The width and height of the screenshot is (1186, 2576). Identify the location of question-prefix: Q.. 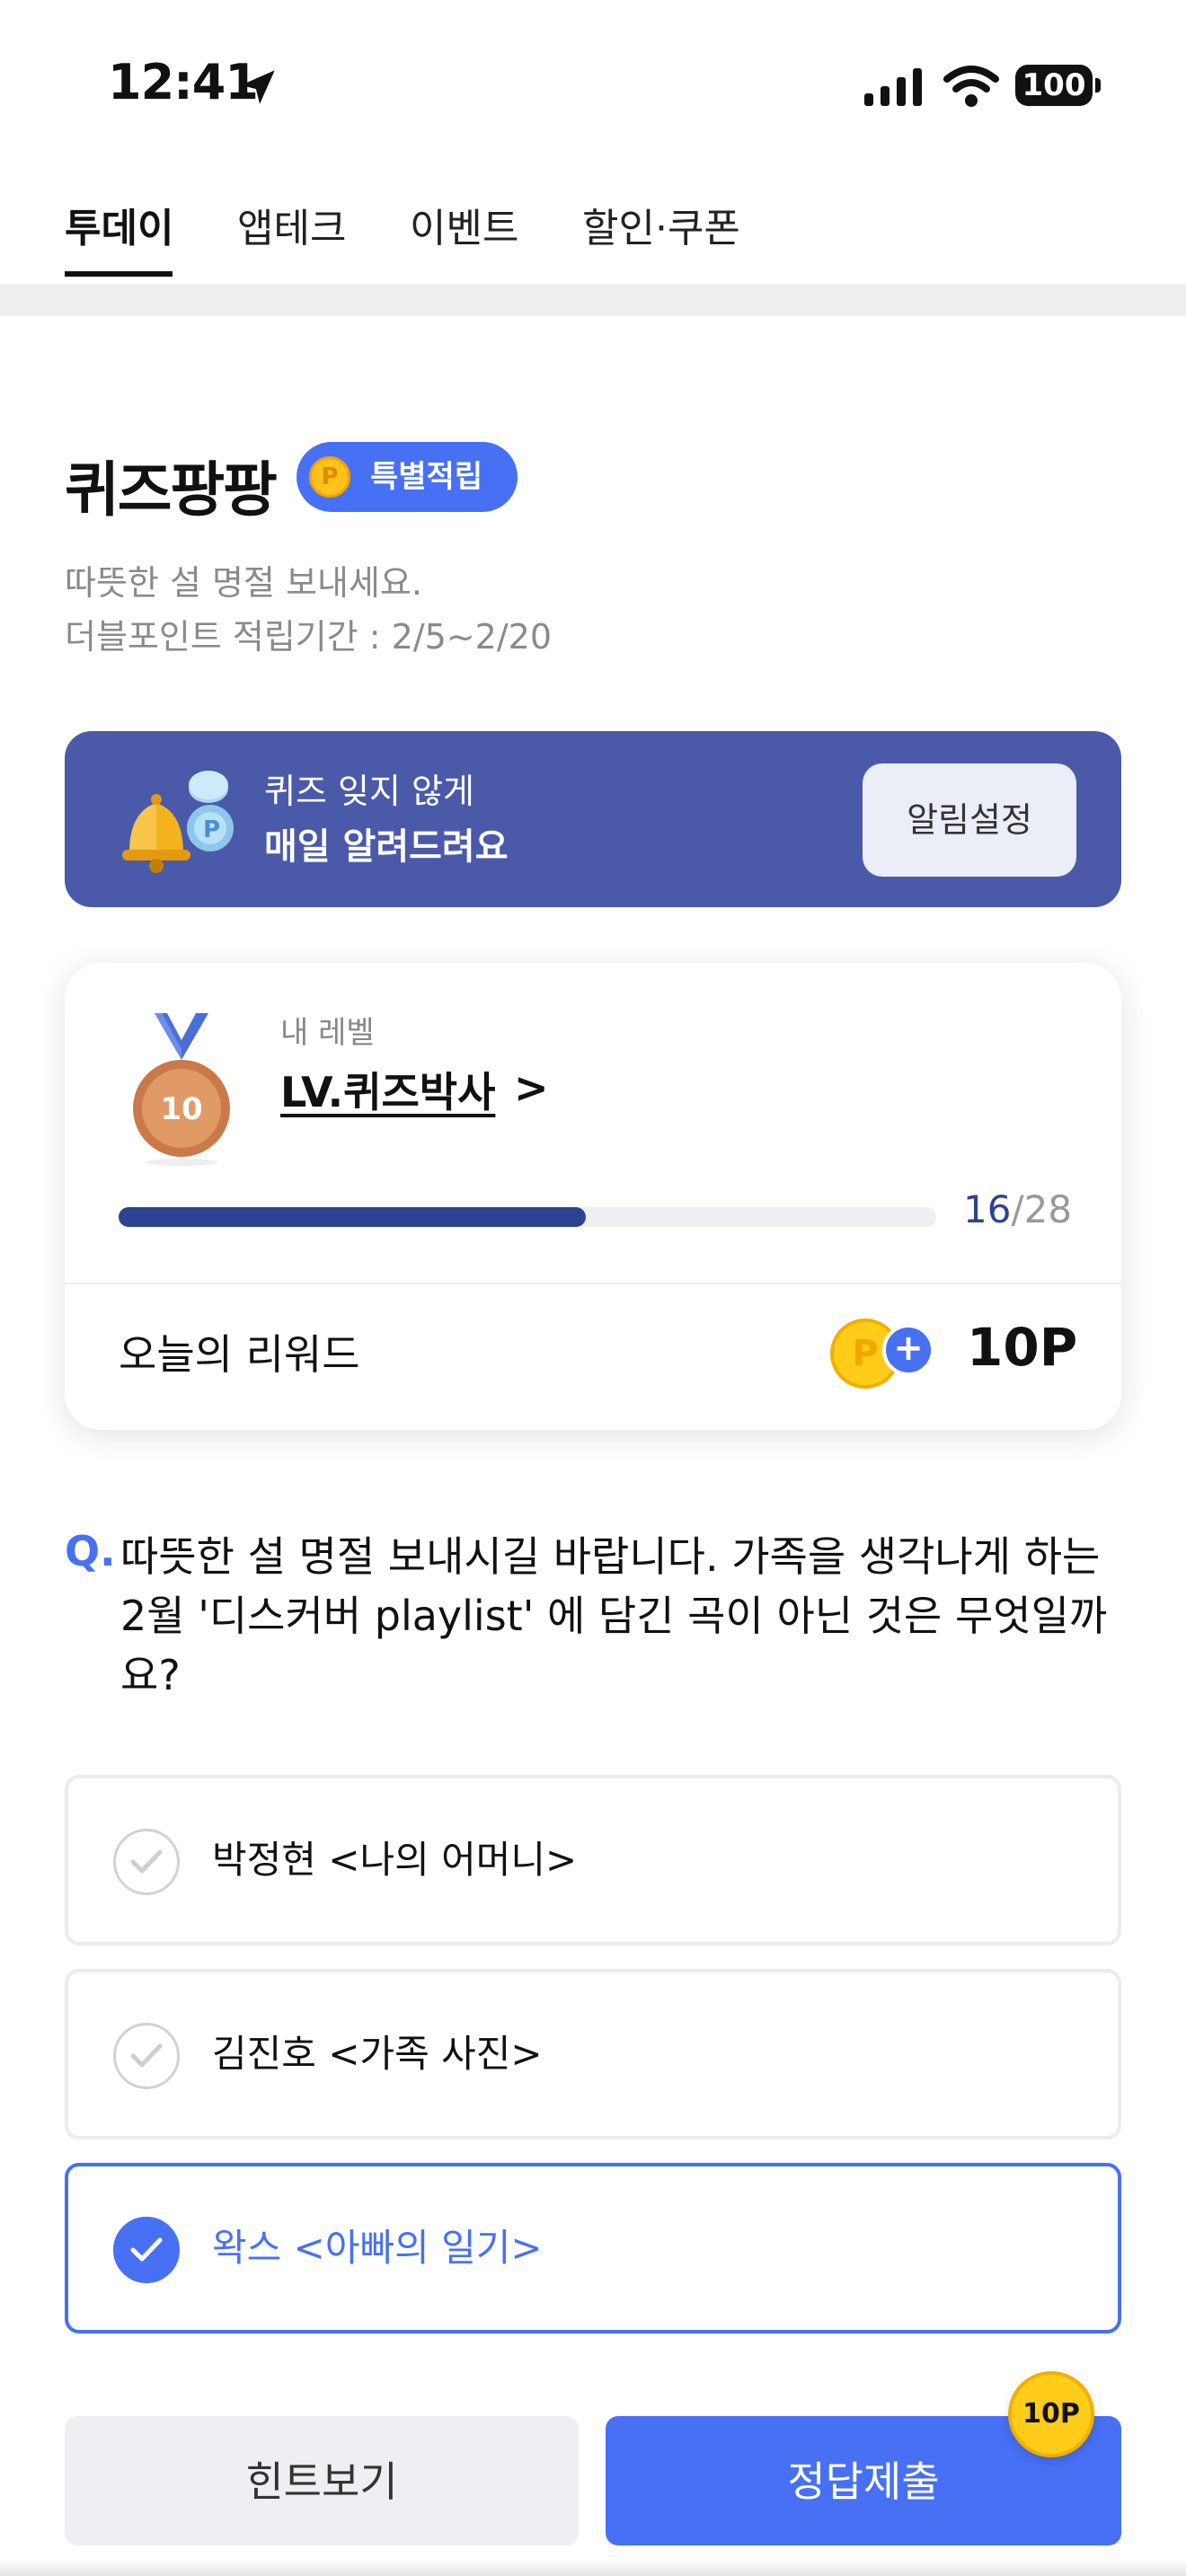
(90, 1551).